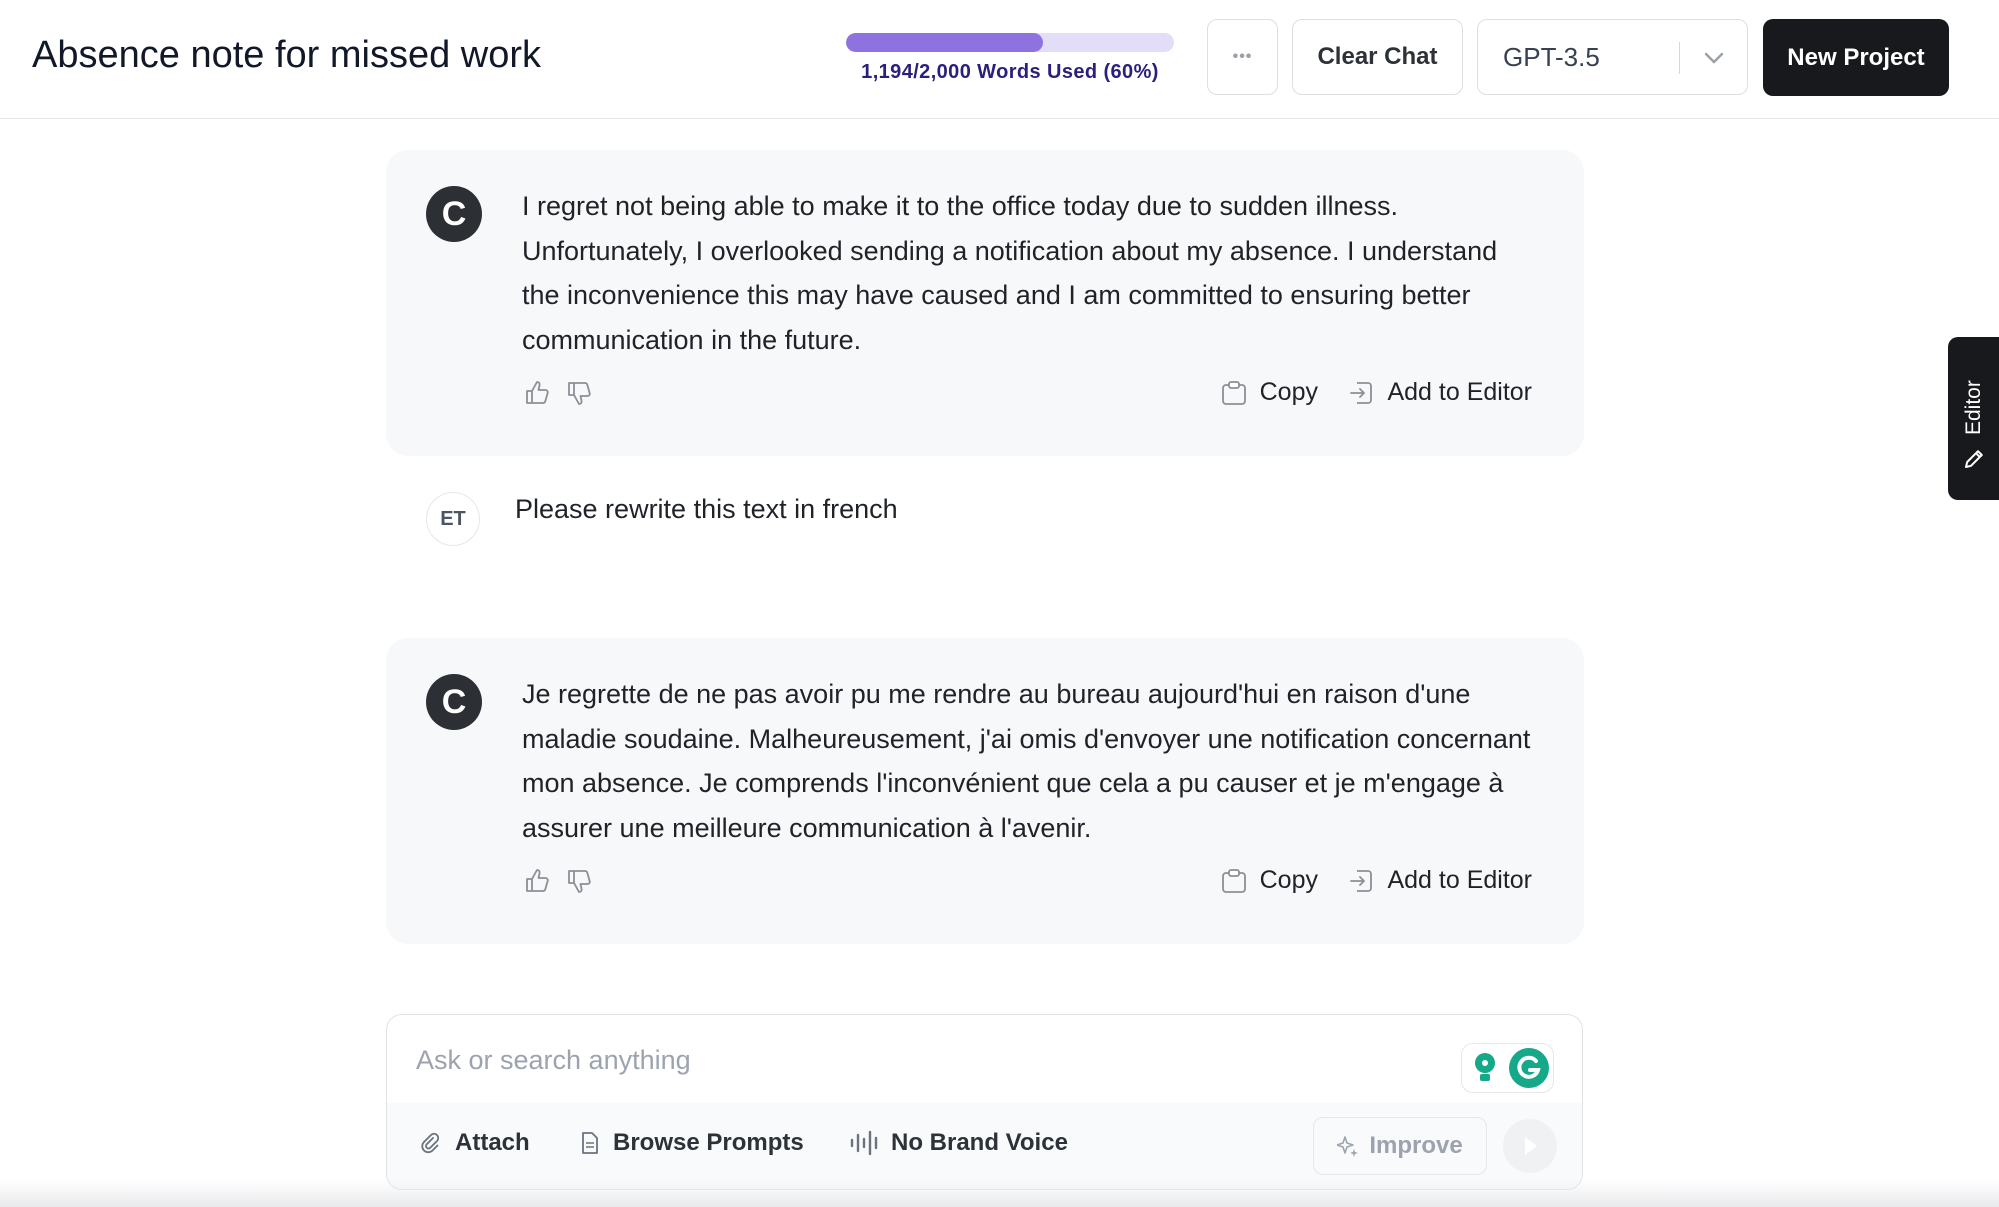  What do you see at coordinates (492, 1142) in the screenshot?
I see `attach-label: Attach` at bounding box center [492, 1142].